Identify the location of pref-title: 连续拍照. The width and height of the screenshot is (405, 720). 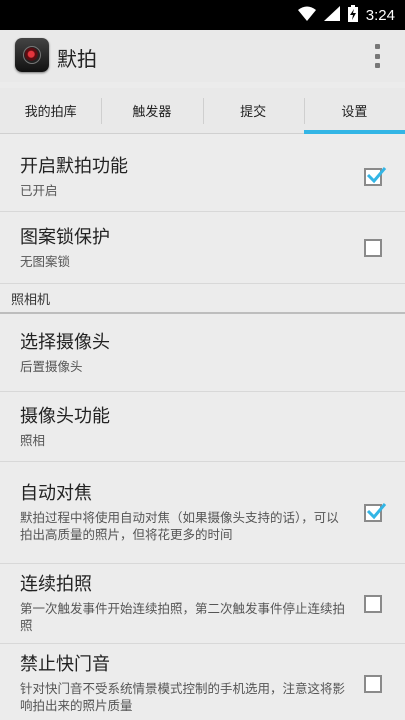
(56, 584).